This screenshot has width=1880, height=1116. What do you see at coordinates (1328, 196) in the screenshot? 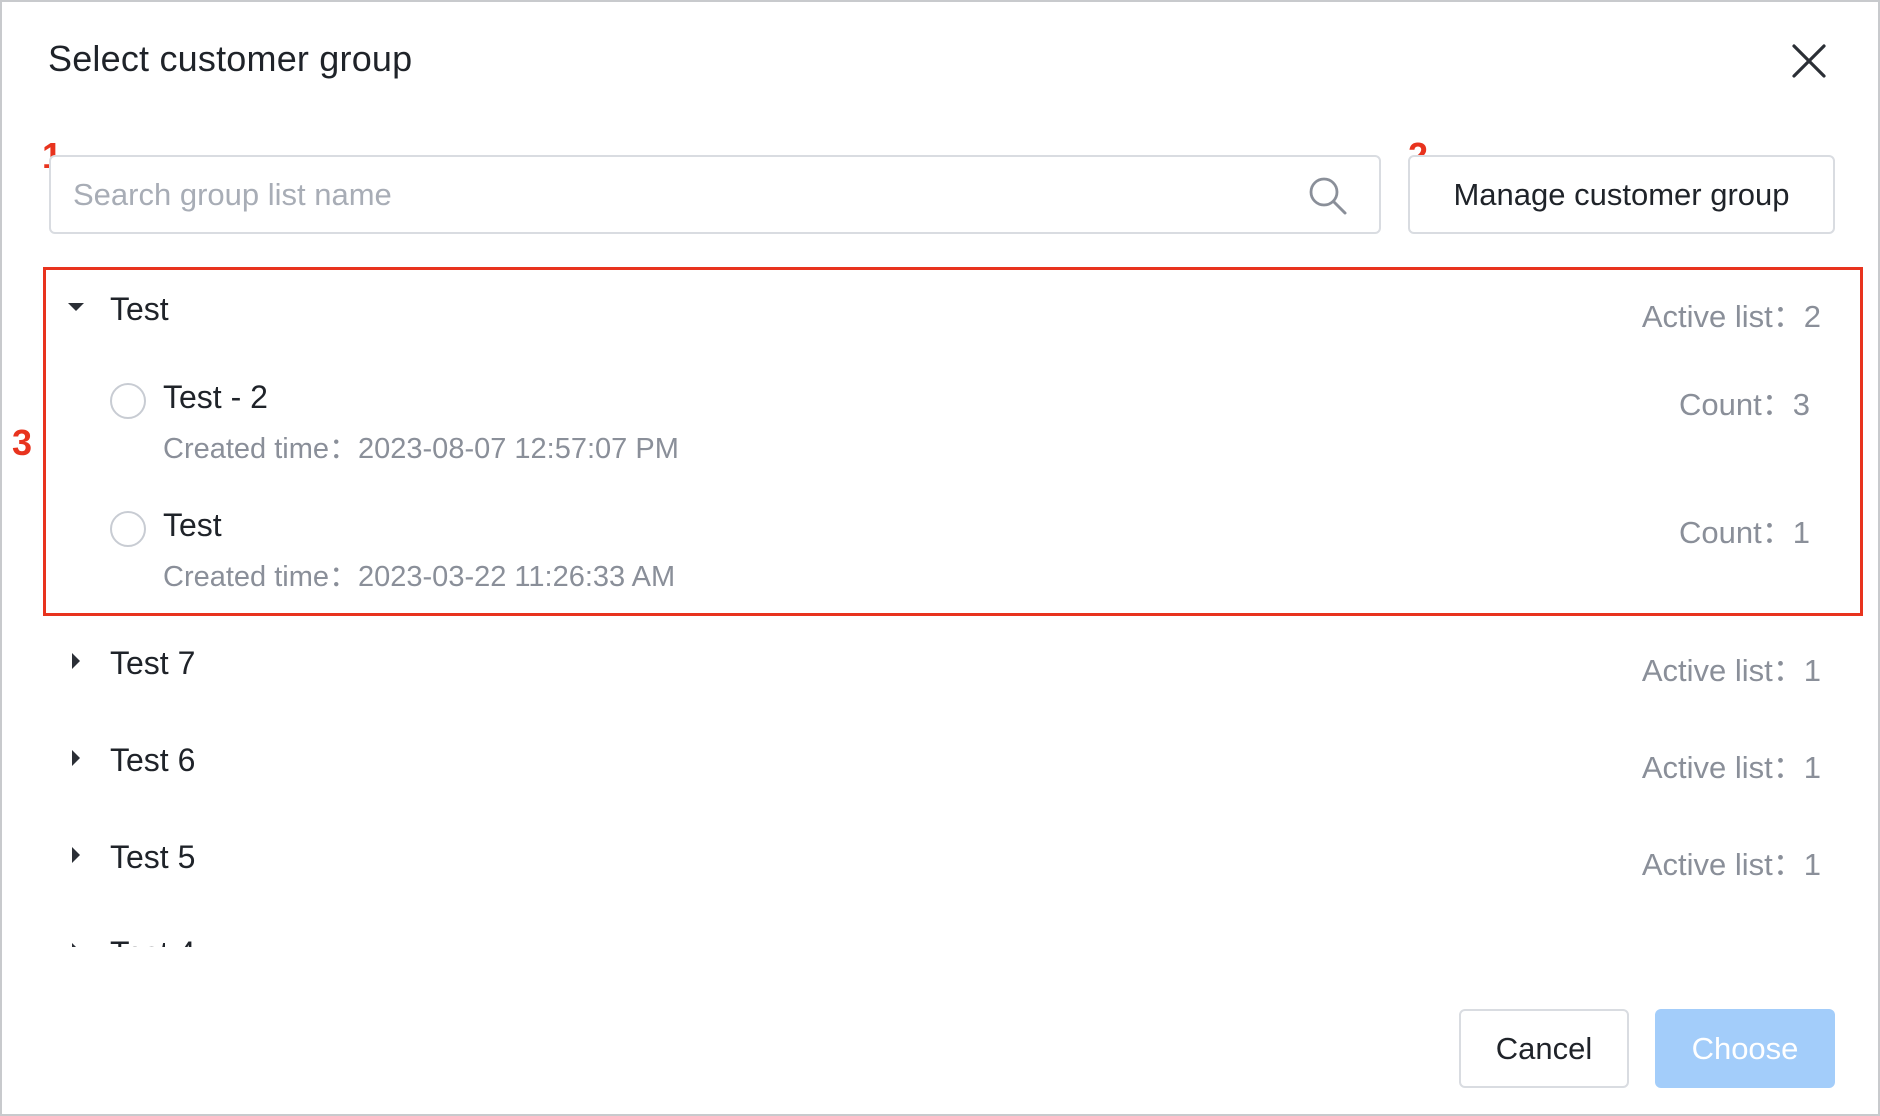
I see `search-icon` at bounding box center [1328, 196].